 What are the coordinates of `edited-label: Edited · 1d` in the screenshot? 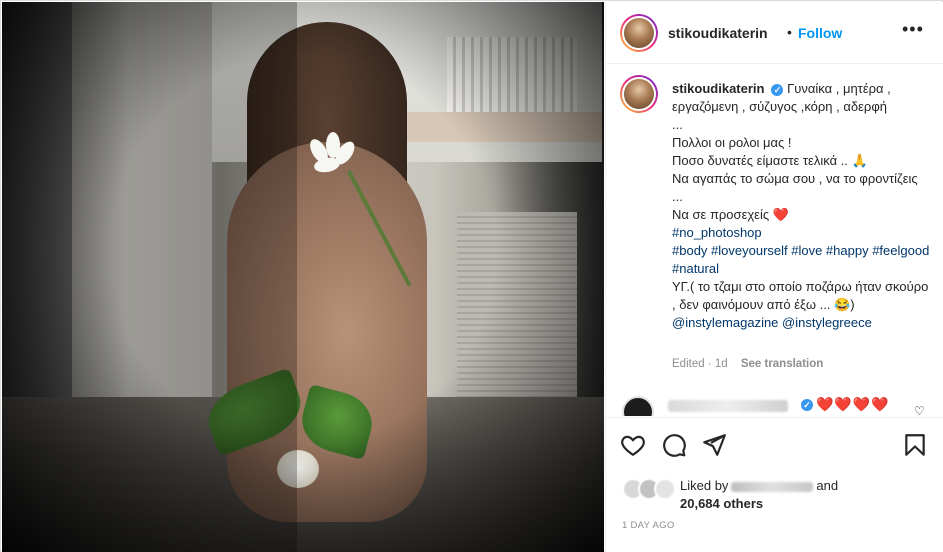 It's located at (700, 364).